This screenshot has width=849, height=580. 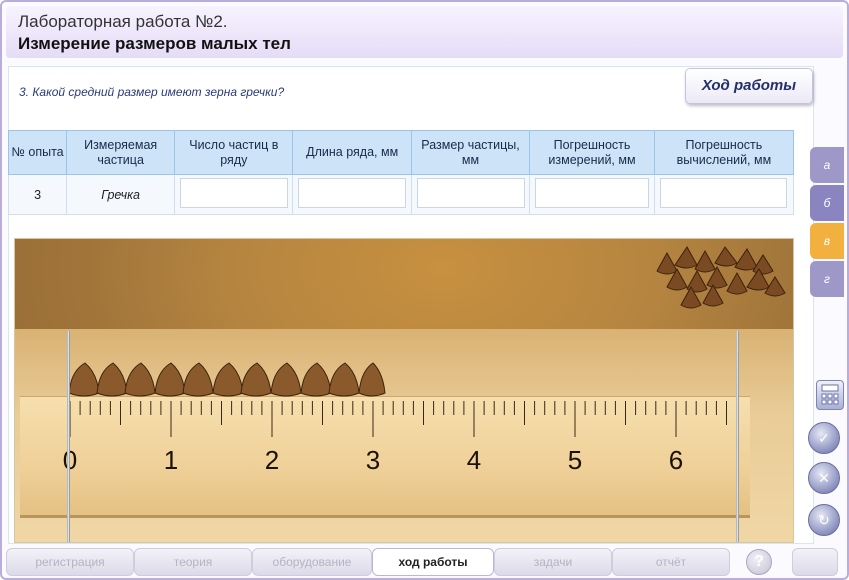 What do you see at coordinates (37, 194) in the screenshot?
I see `row-number: 3` at bounding box center [37, 194].